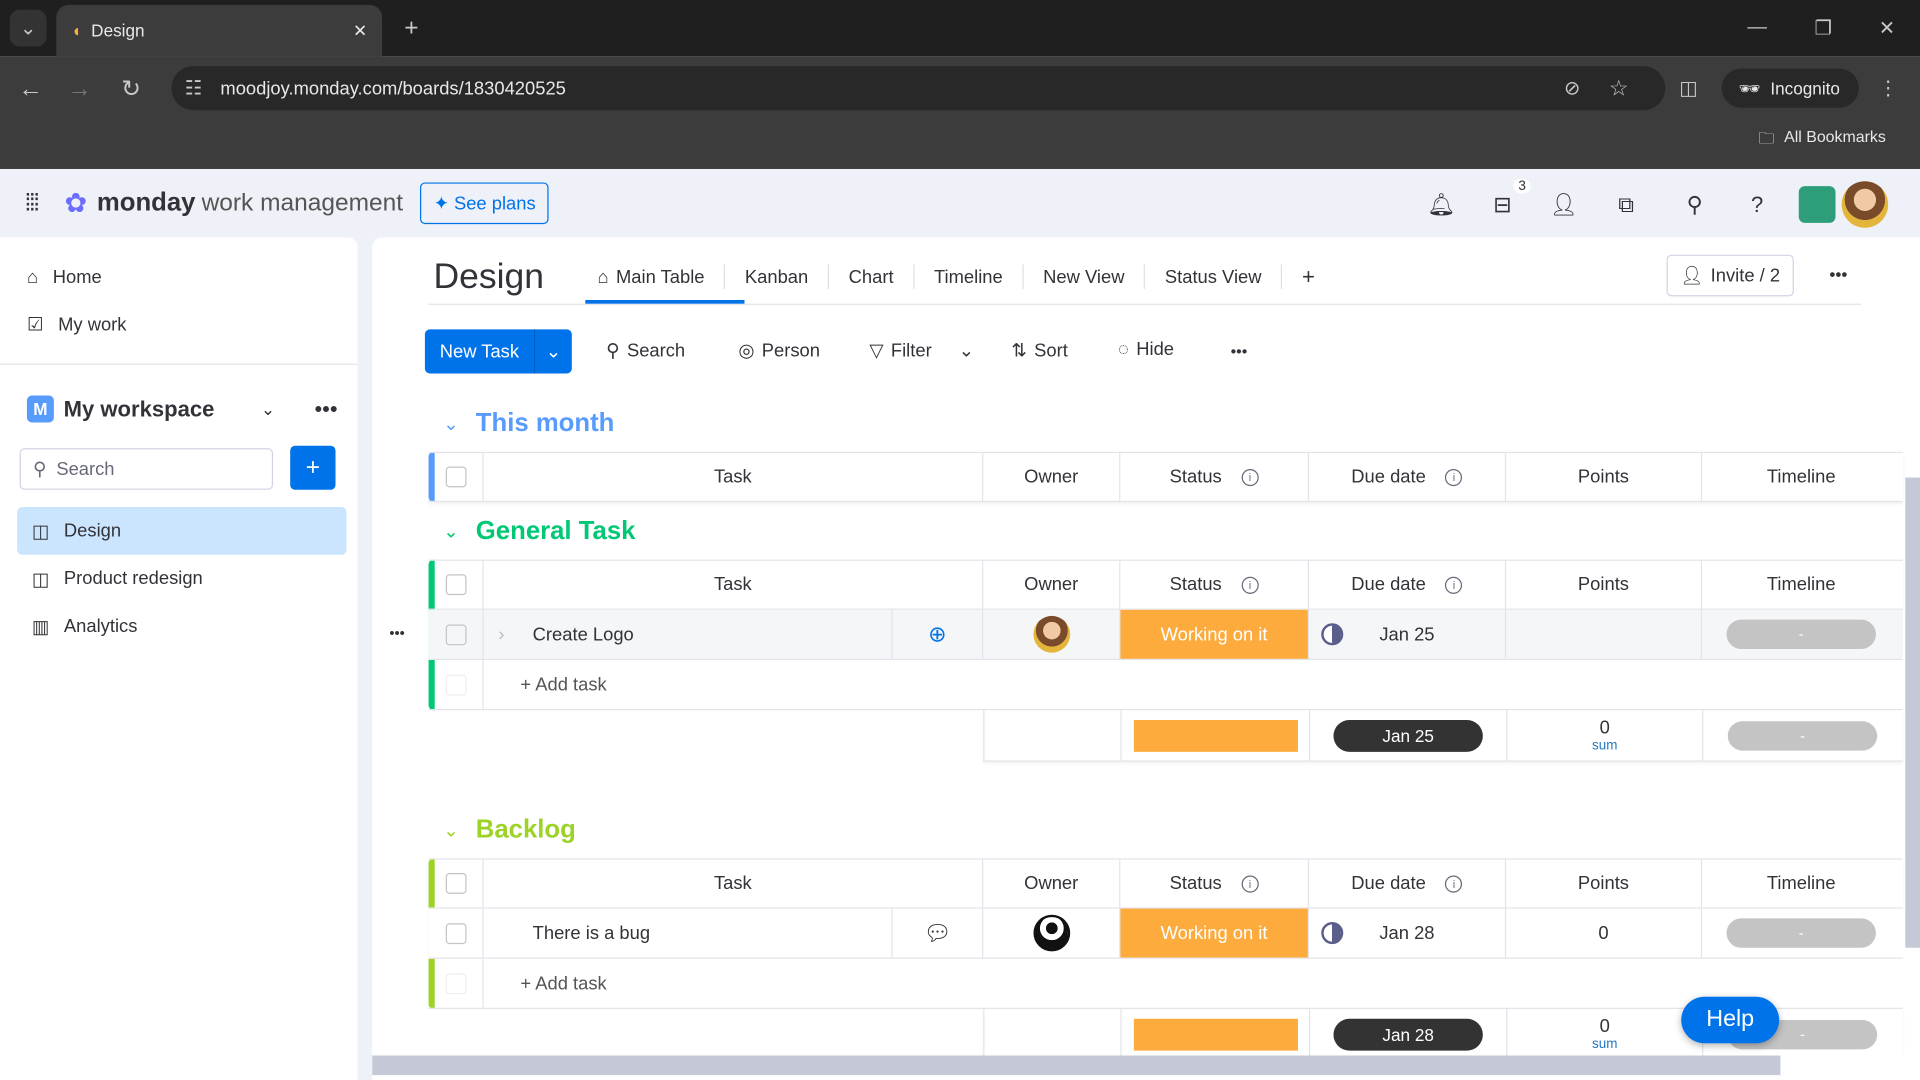 This screenshot has width=1920, height=1080. Describe the element at coordinates (1887, 28) in the screenshot. I see `close-window-icon: ✕` at that location.